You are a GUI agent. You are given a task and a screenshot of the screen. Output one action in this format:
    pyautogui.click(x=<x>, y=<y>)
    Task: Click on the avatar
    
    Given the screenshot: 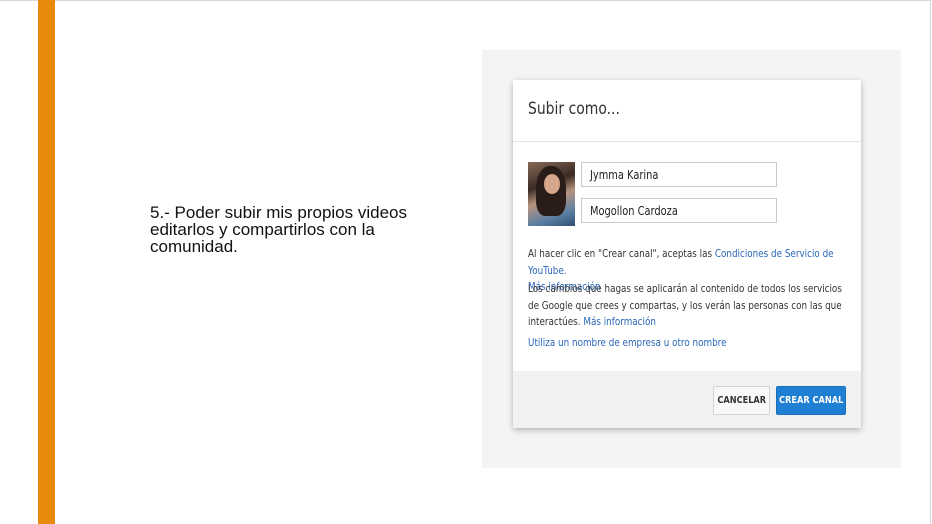 What is the action you would take?
    pyautogui.click(x=551, y=194)
    